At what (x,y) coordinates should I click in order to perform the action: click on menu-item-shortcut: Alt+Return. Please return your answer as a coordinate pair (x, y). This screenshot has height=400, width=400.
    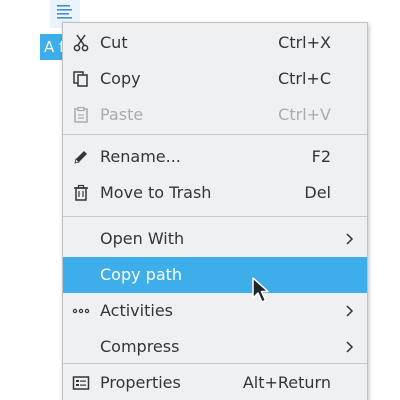
    Looking at the image, I should click on (286, 382).